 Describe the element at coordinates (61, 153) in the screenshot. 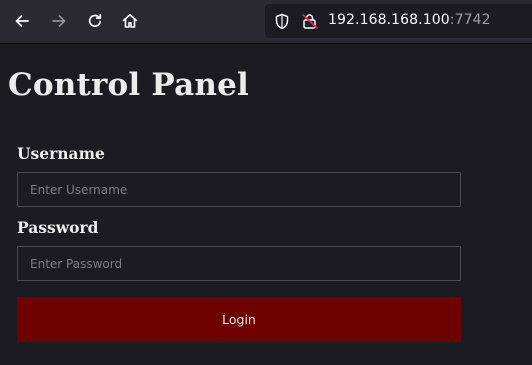

I see `username-label: Username` at that location.